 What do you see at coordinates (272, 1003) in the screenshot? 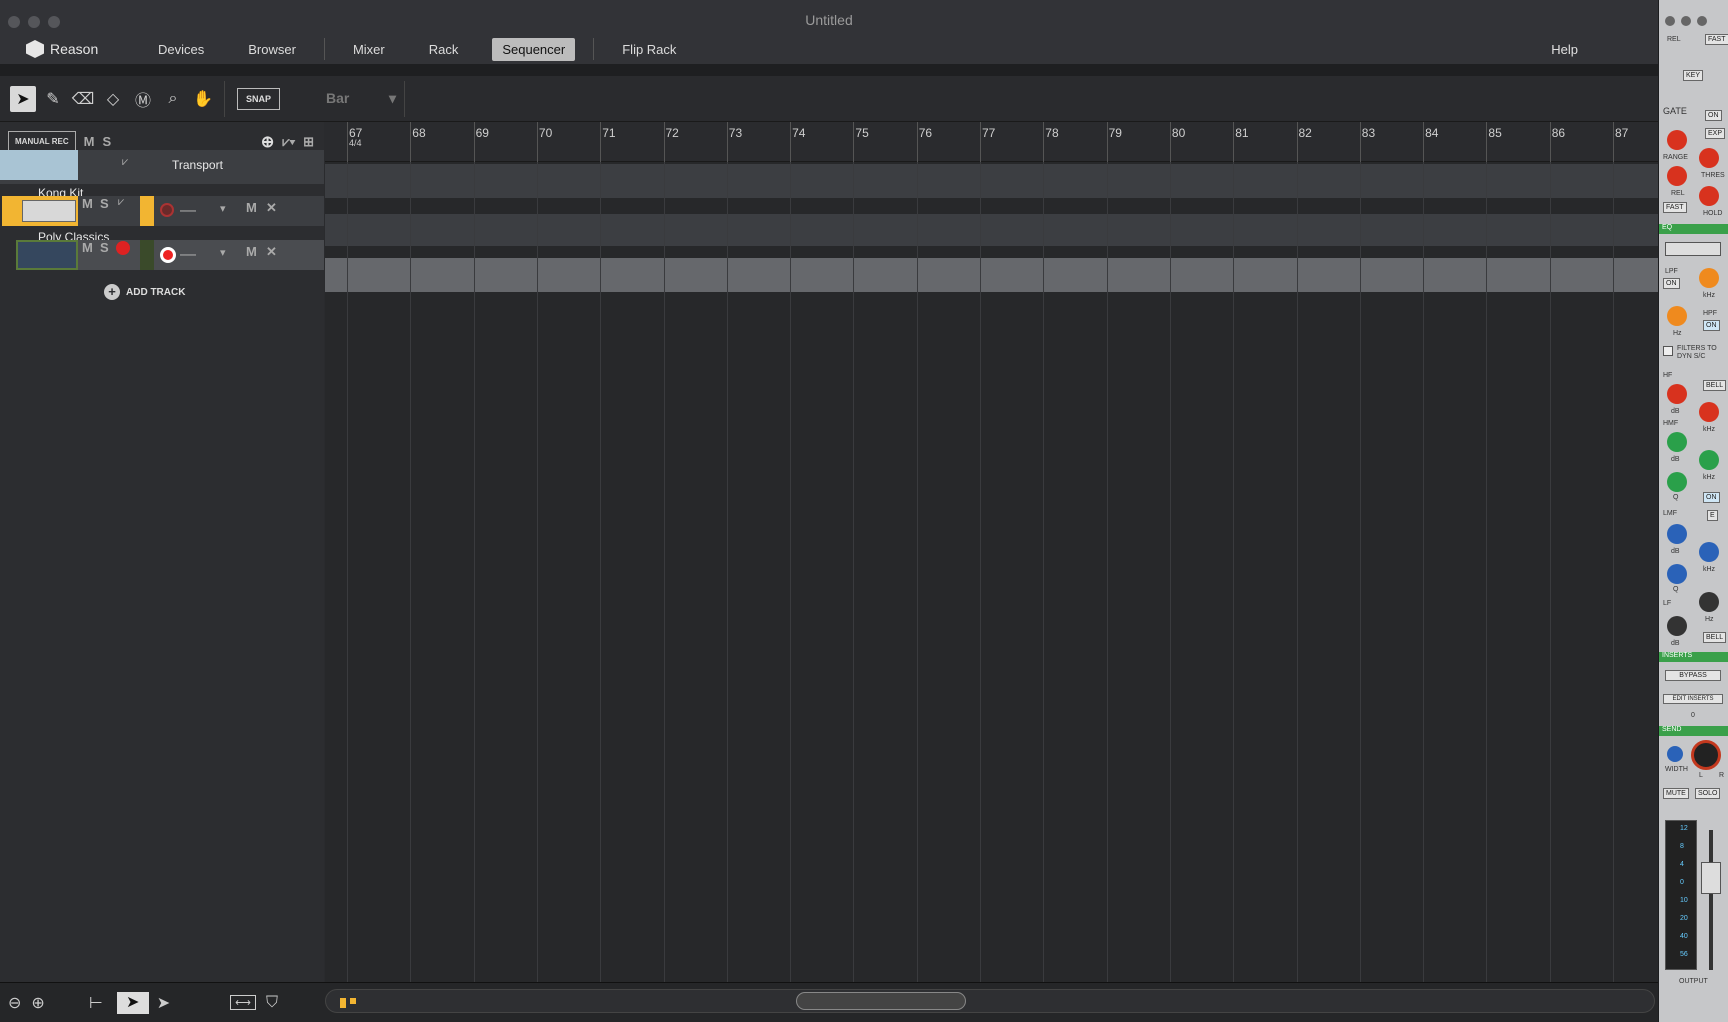
I see `shield-icon: ⛉` at bounding box center [272, 1003].